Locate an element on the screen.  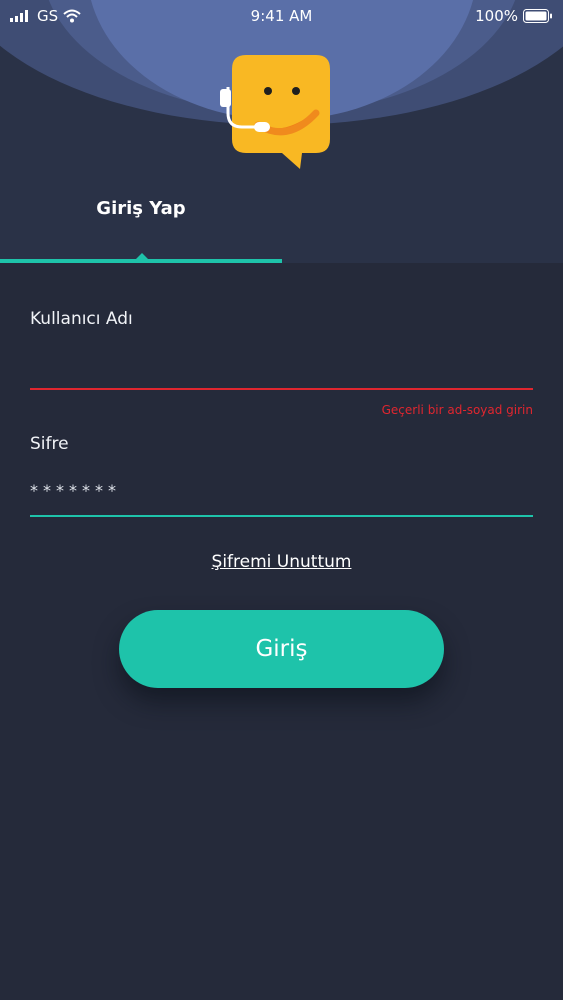
status-bar: GS 9:41 AM 100% is located at coordinates (281, 16).